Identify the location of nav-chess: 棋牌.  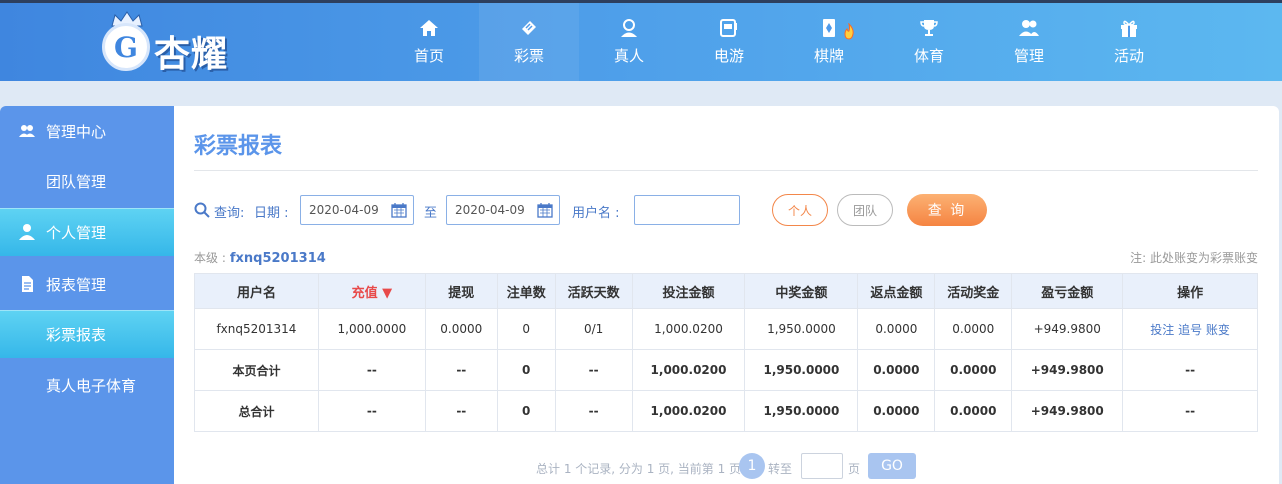
(829, 42).